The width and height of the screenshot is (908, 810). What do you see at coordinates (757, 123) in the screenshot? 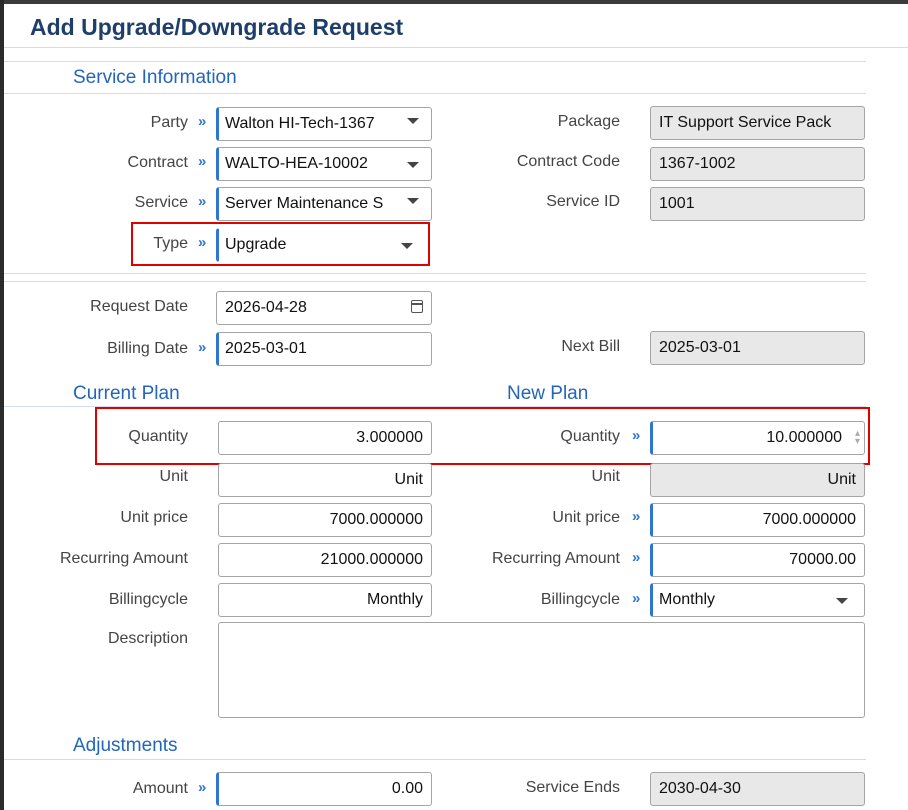
I see `package-field: IT Support Service Pack` at bounding box center [757, 123].